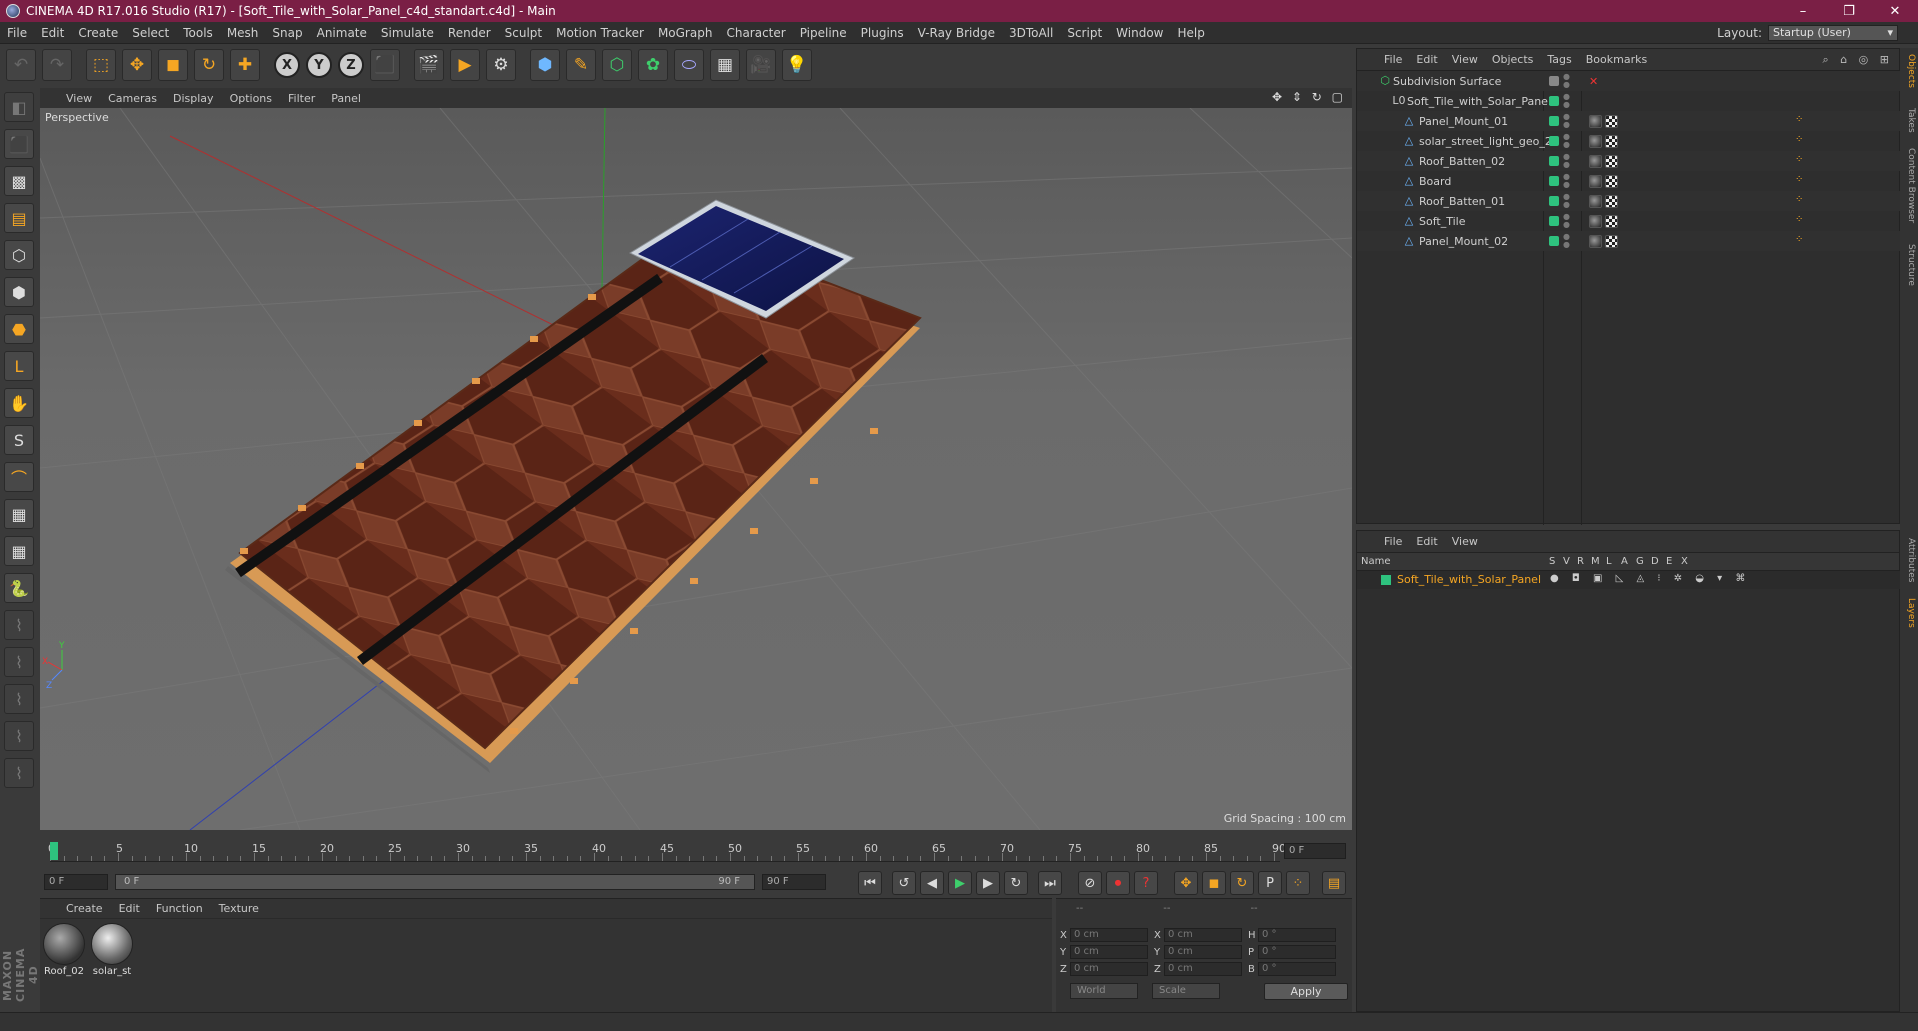  I want to click on menu-select: Select, so click(150, 33).